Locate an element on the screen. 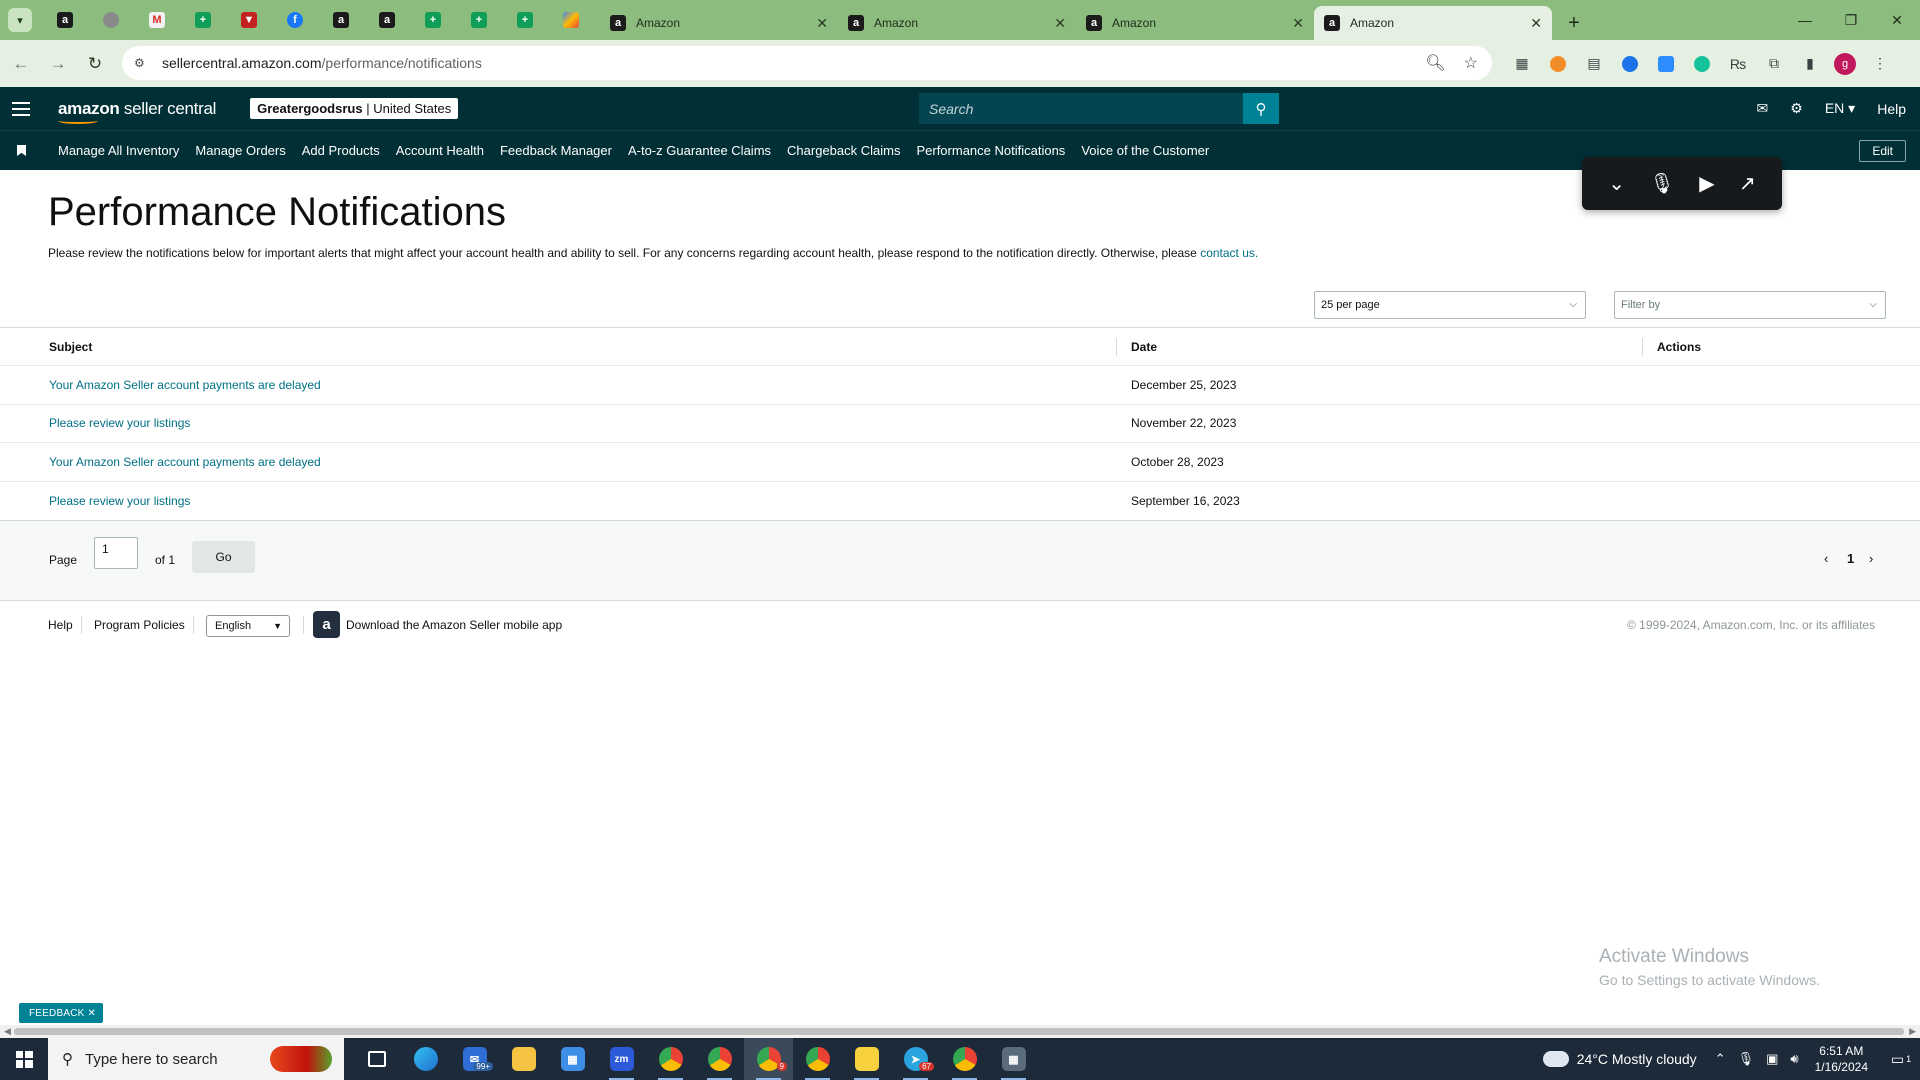  scroll-right-icon: ▶ is located at coordinates (1912, 1031).